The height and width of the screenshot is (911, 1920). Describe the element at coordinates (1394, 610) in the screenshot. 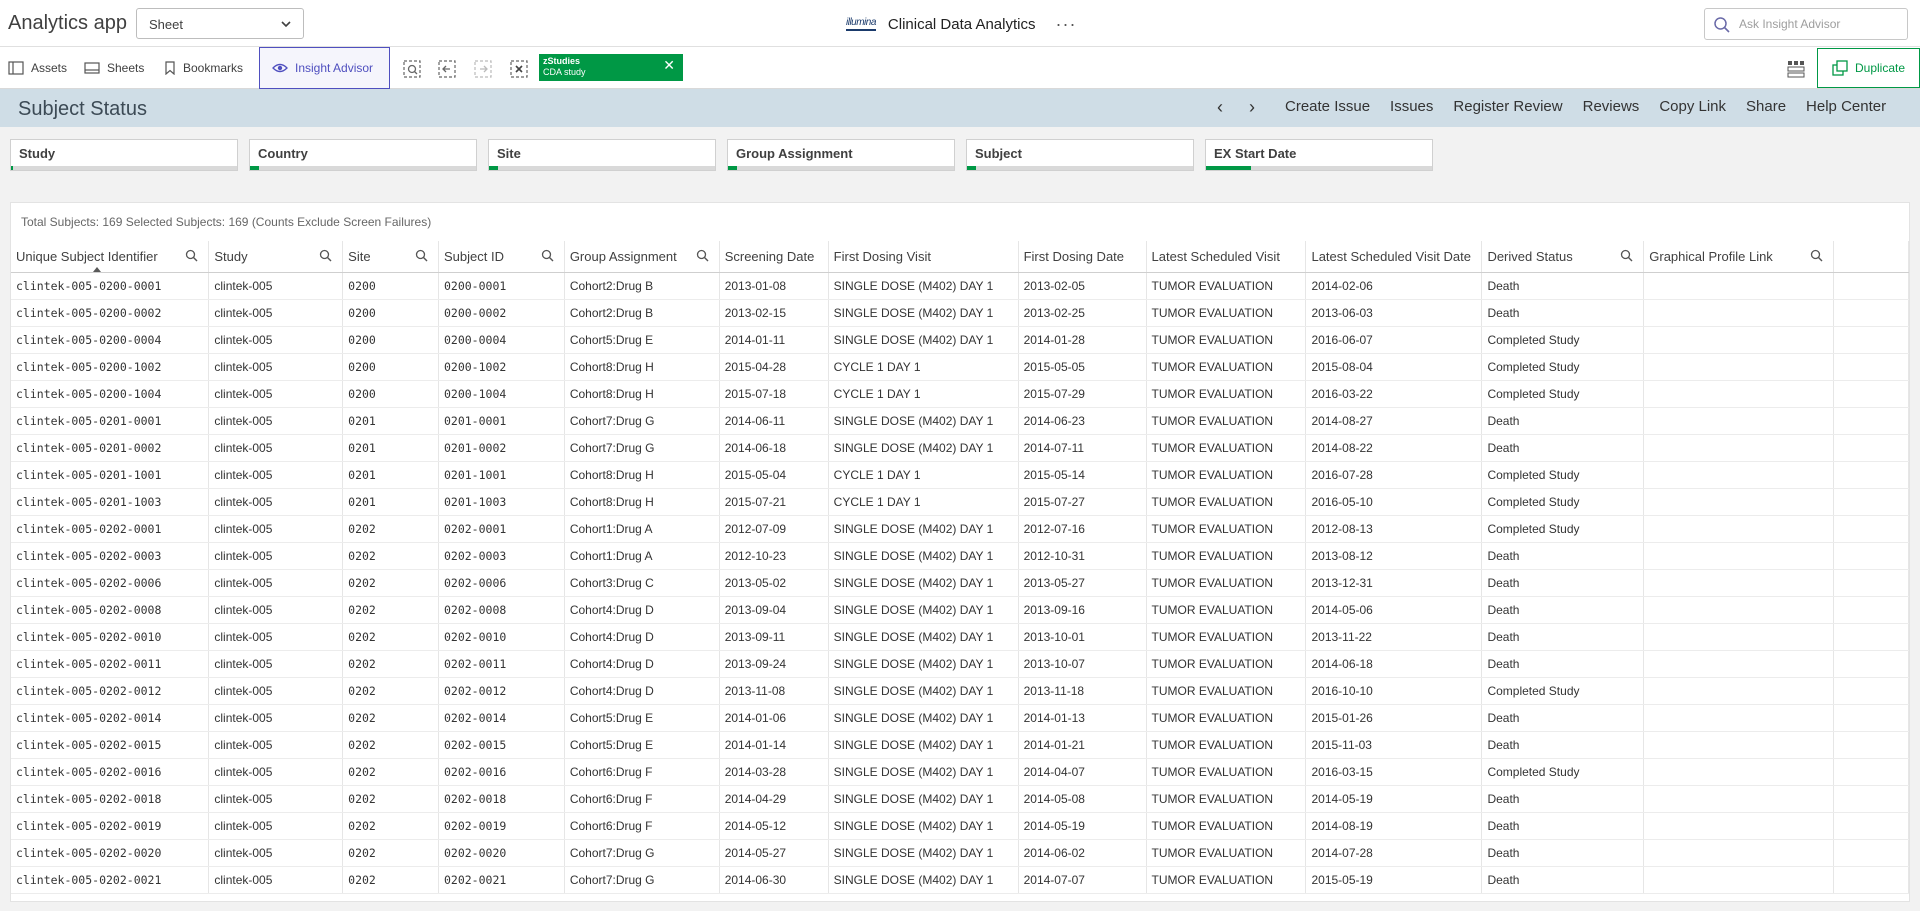

I see `table-cell: 2014-05-06` at that location.